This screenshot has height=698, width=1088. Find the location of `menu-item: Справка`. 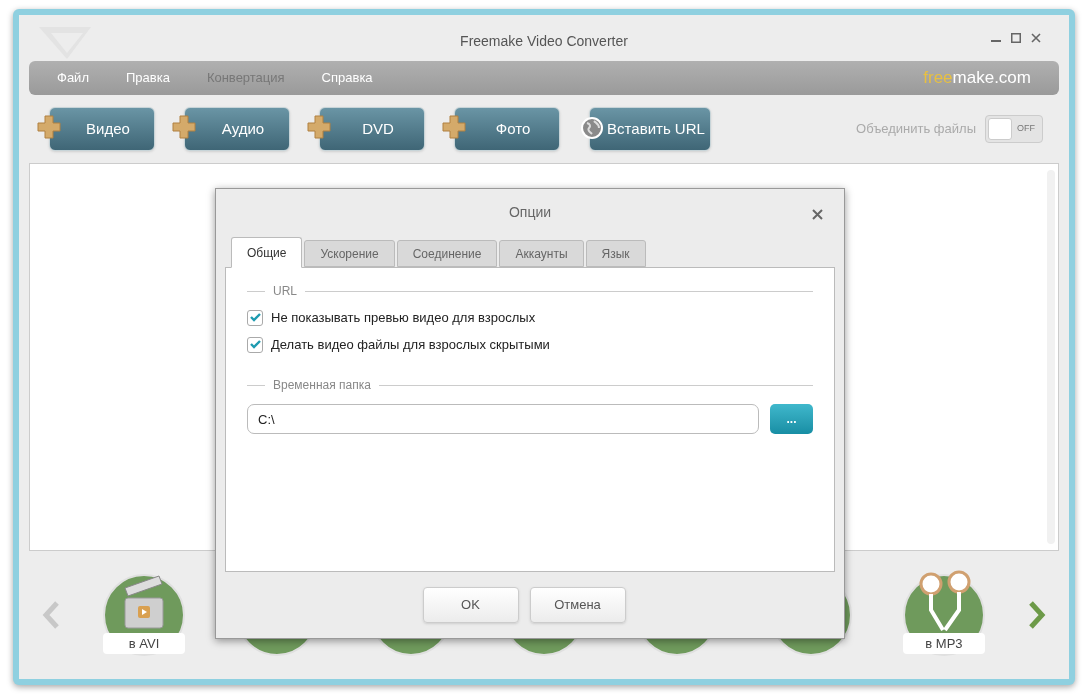

menu-item: Справка is located at coordinates (347, 78).